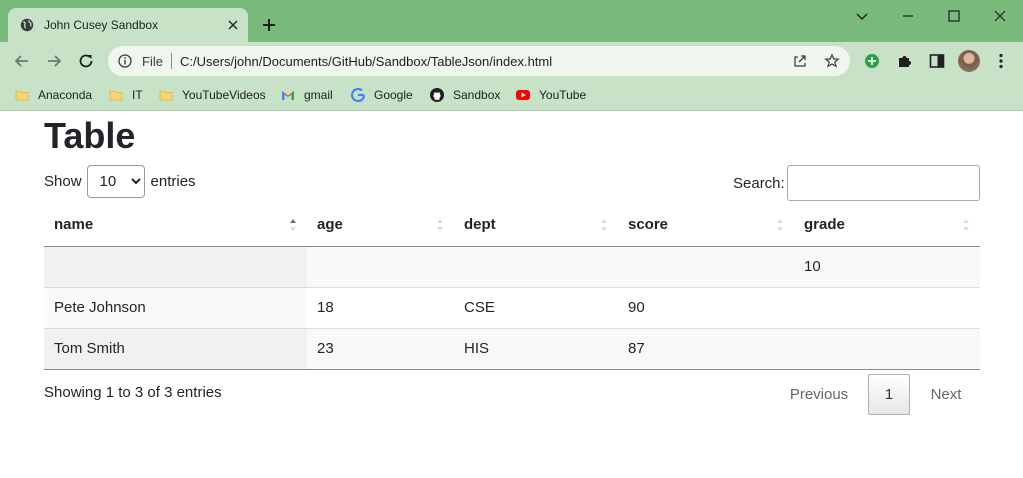 Image resolution: width=1023 pixels, height=478 pixels. Describe the element at coordinates (90, 135) in the screenshot. I see `page-title: Table` at that location.